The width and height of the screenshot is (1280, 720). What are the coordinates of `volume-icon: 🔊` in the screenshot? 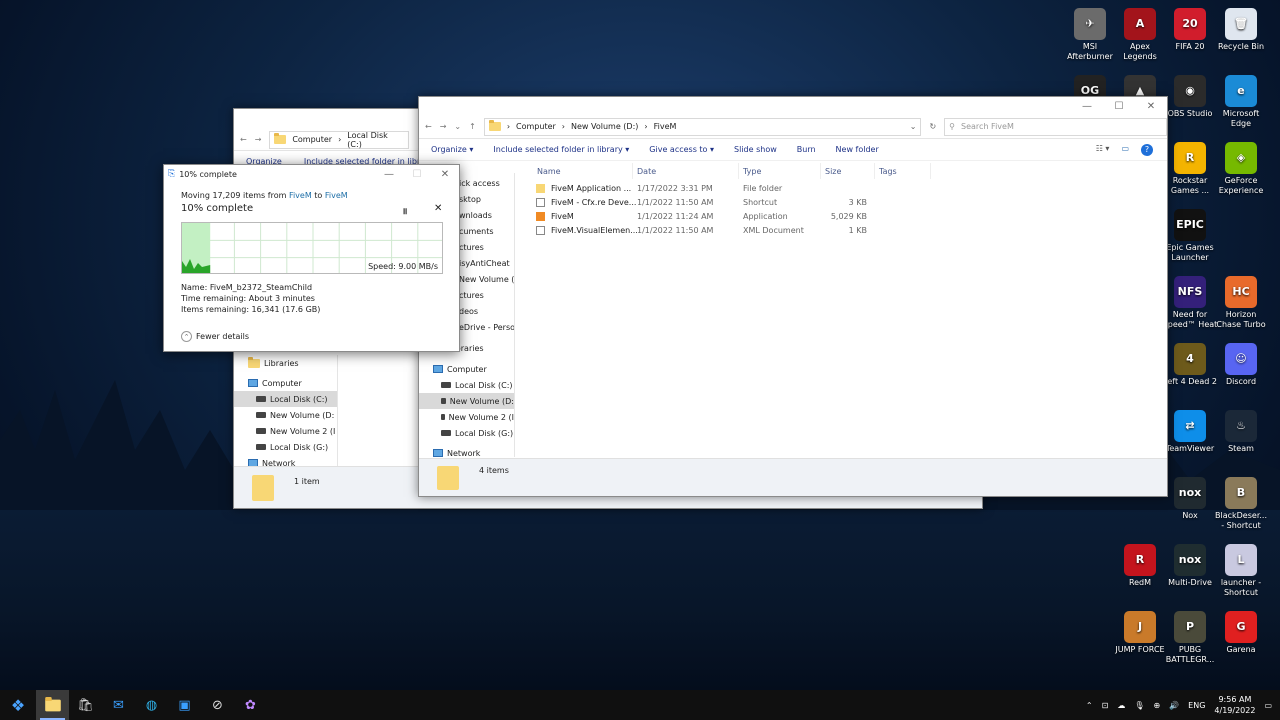 It's located at (1174, 705).